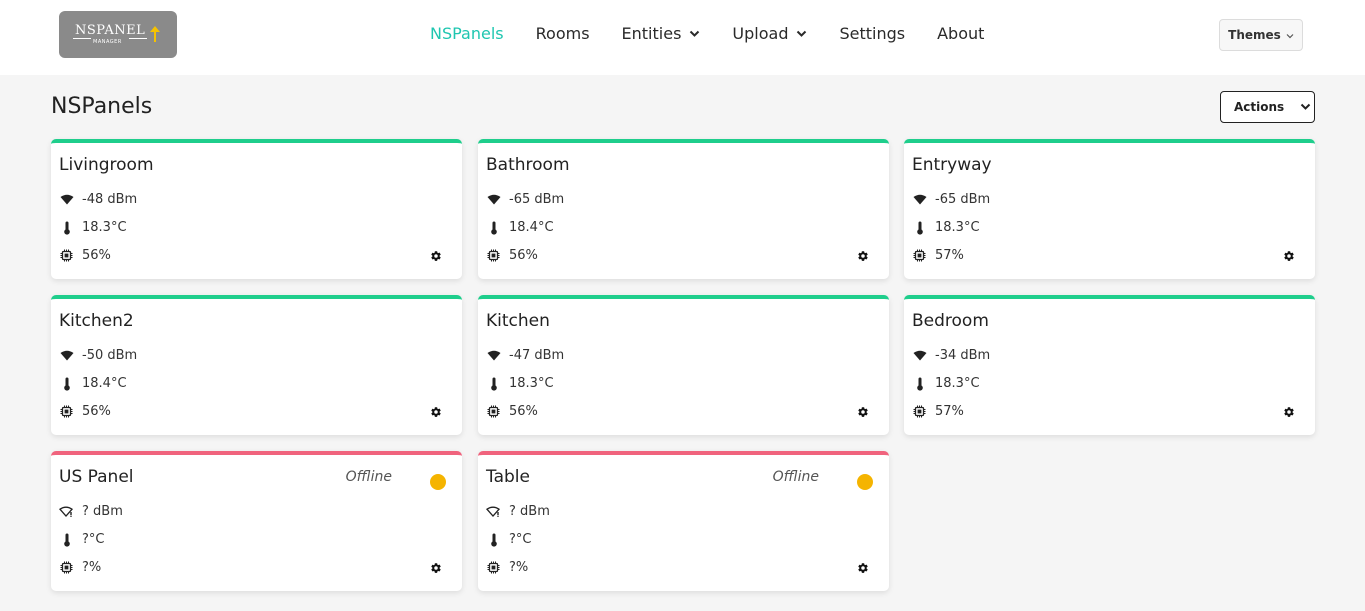 Image resolution: width=1365 pixels, height=611 pixels. Describe the element at coordinates (683, 209) in the screenshot. I see `panel-card: Bathroom -65 dBm 18.4°C 56%` at that location.